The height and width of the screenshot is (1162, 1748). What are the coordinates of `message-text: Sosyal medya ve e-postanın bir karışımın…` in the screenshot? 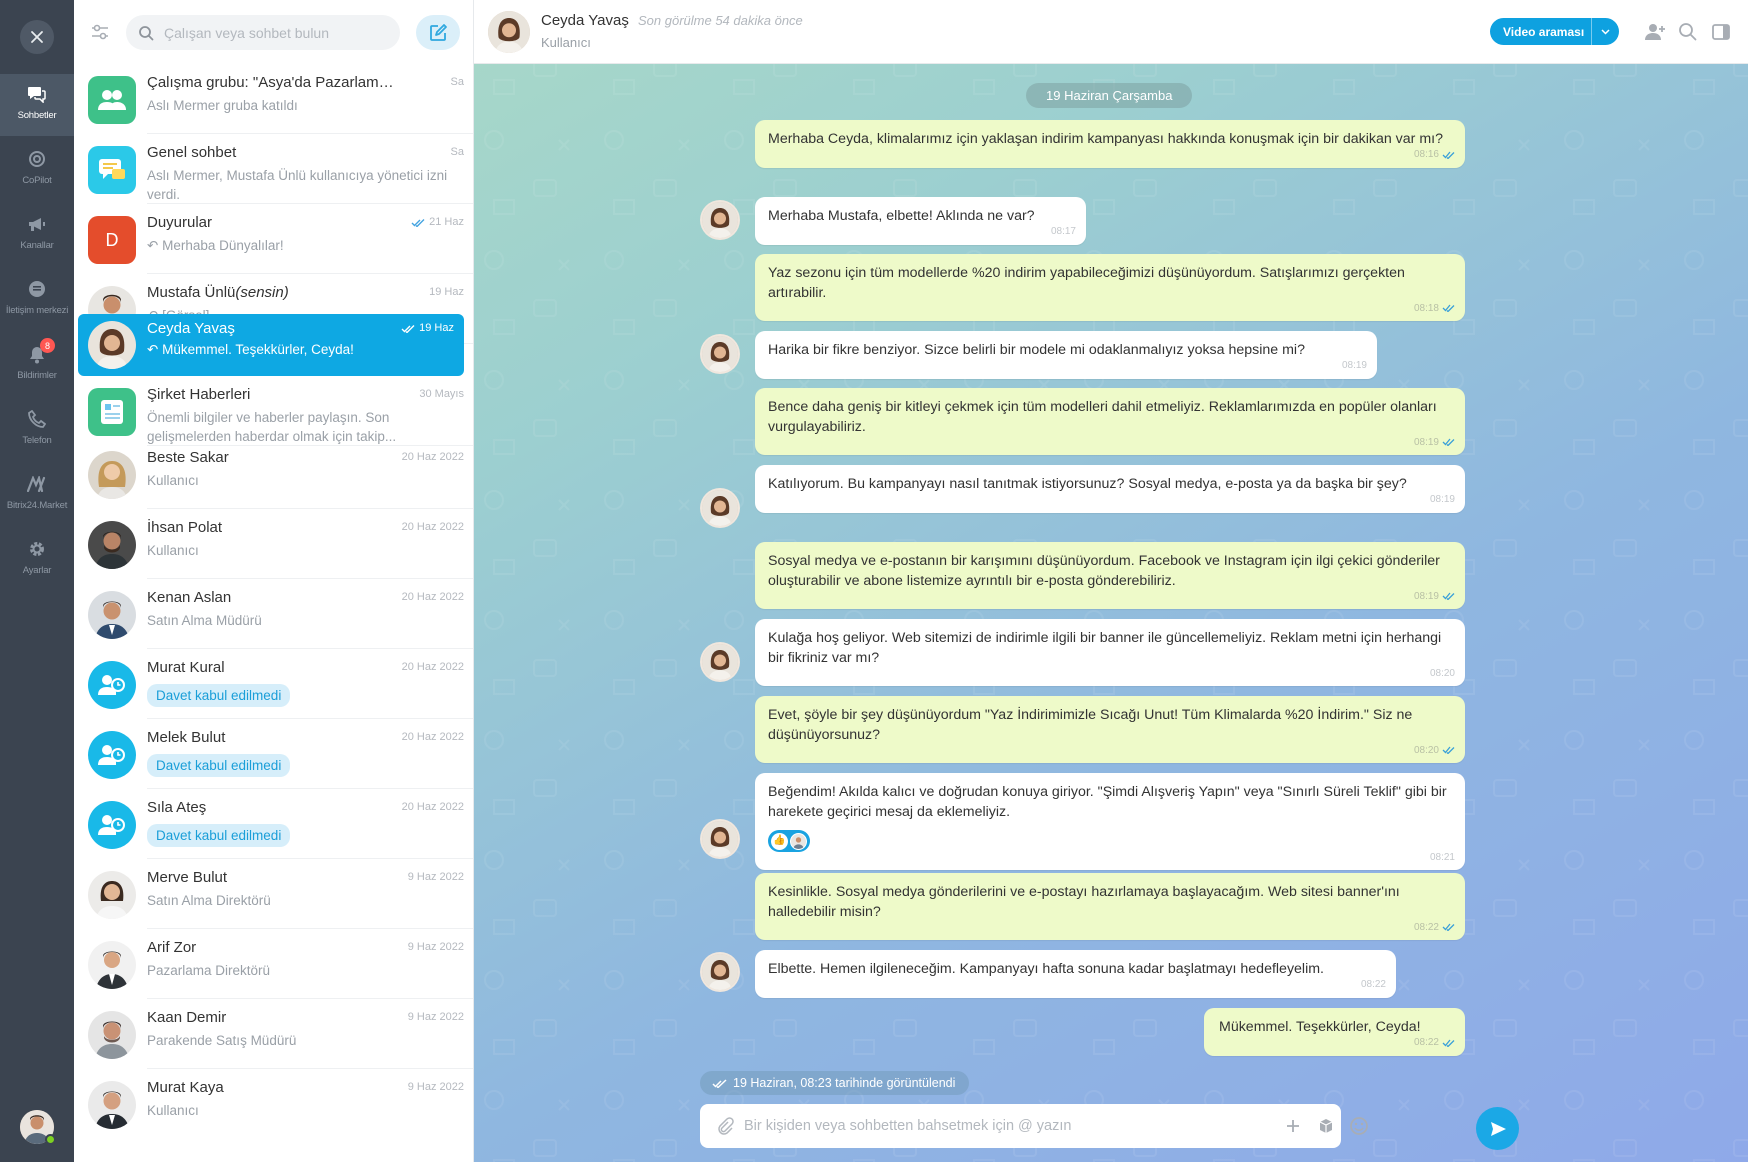 It's located at (1104, 571).